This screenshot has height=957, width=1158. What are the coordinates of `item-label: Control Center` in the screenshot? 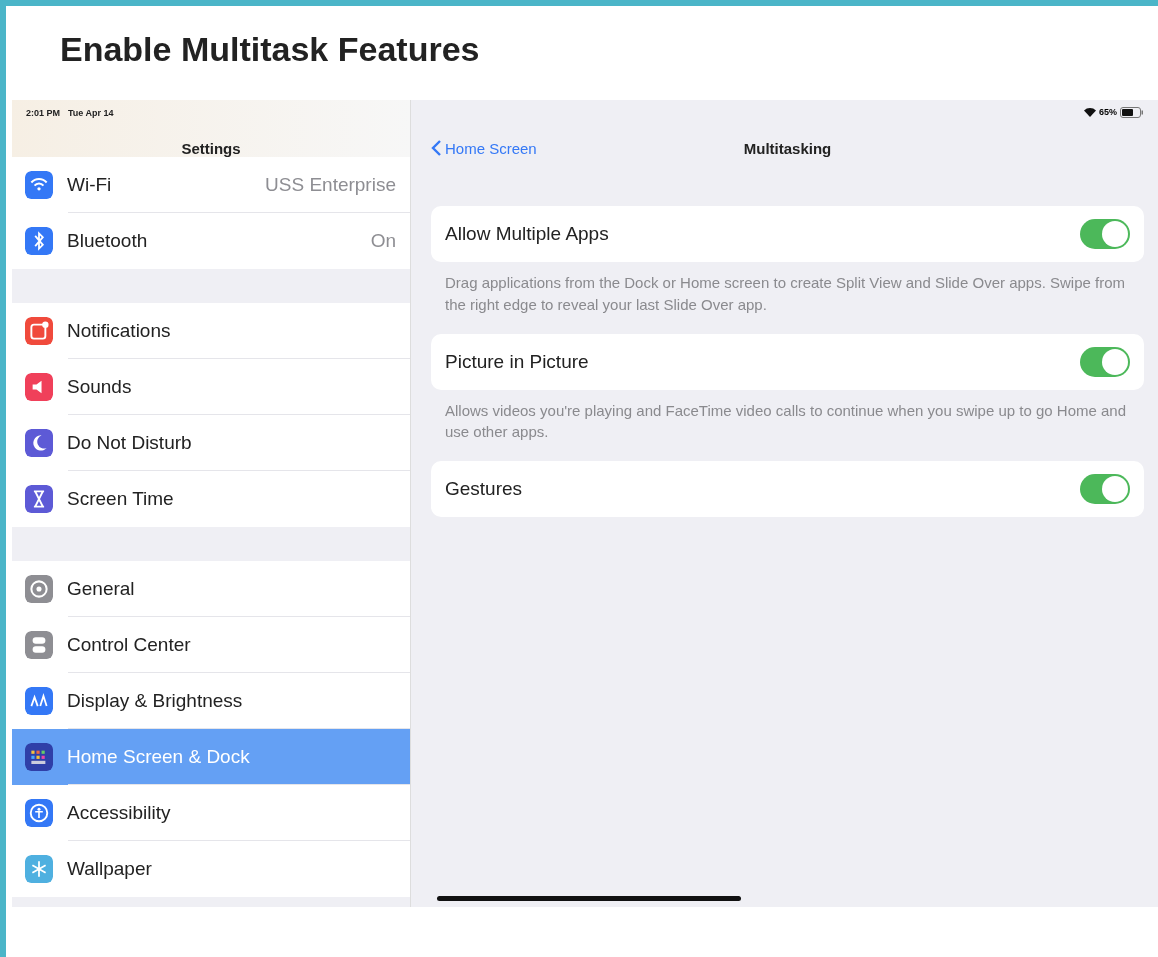 It's located at (129, 645).